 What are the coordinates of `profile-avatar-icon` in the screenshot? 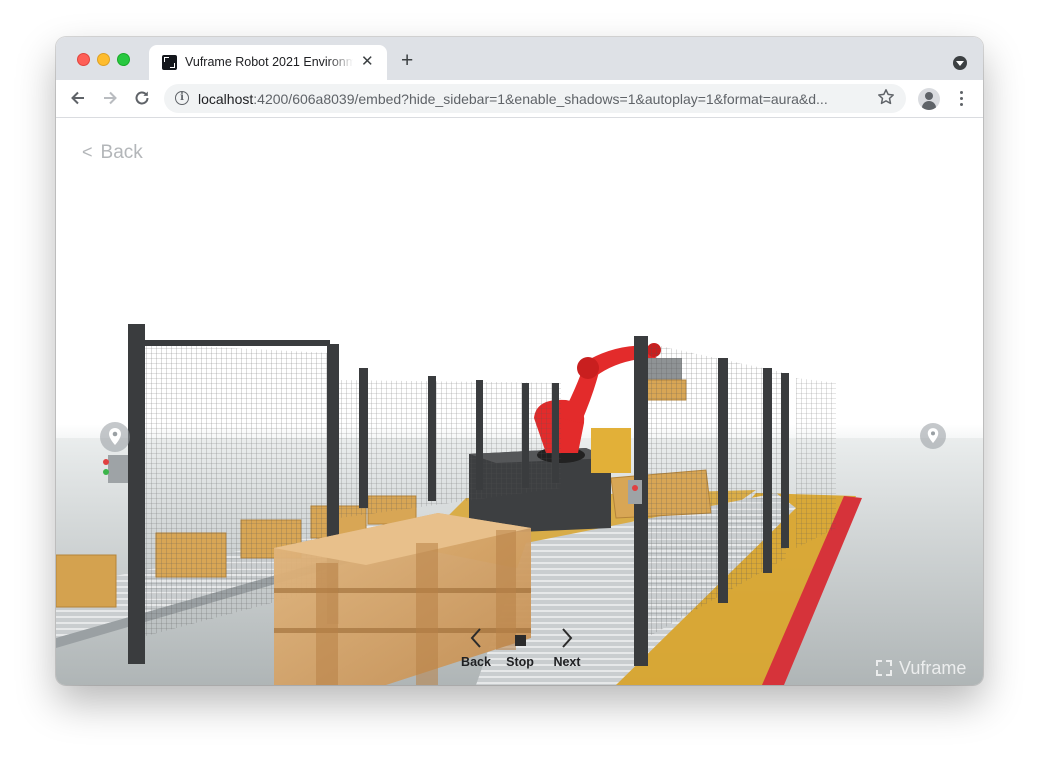 It's located at (929, 99).